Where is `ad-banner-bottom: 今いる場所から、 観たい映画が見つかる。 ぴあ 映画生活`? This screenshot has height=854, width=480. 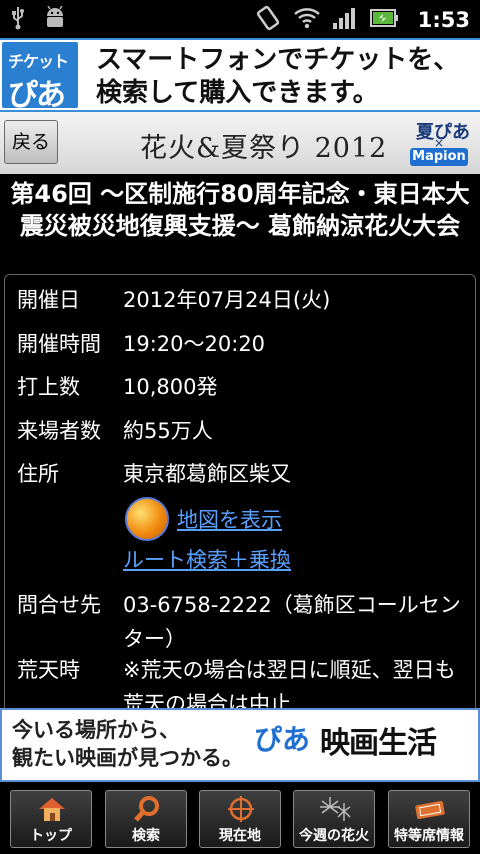
ad-banner-bottom: 今いる場所から、 観たい映画が見つかる。 ぴあ 映画生活 is located at coordinates (240, 745).